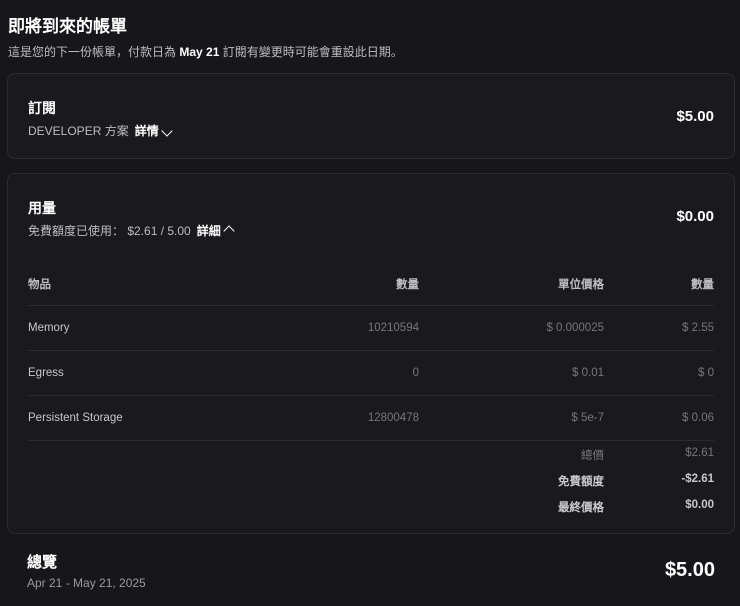 This screenshot has width=740, height=606. What do you see at coordinates (49, 328) in the screenshot?
I see `cell: Memory` at bounding box center [49, 328].